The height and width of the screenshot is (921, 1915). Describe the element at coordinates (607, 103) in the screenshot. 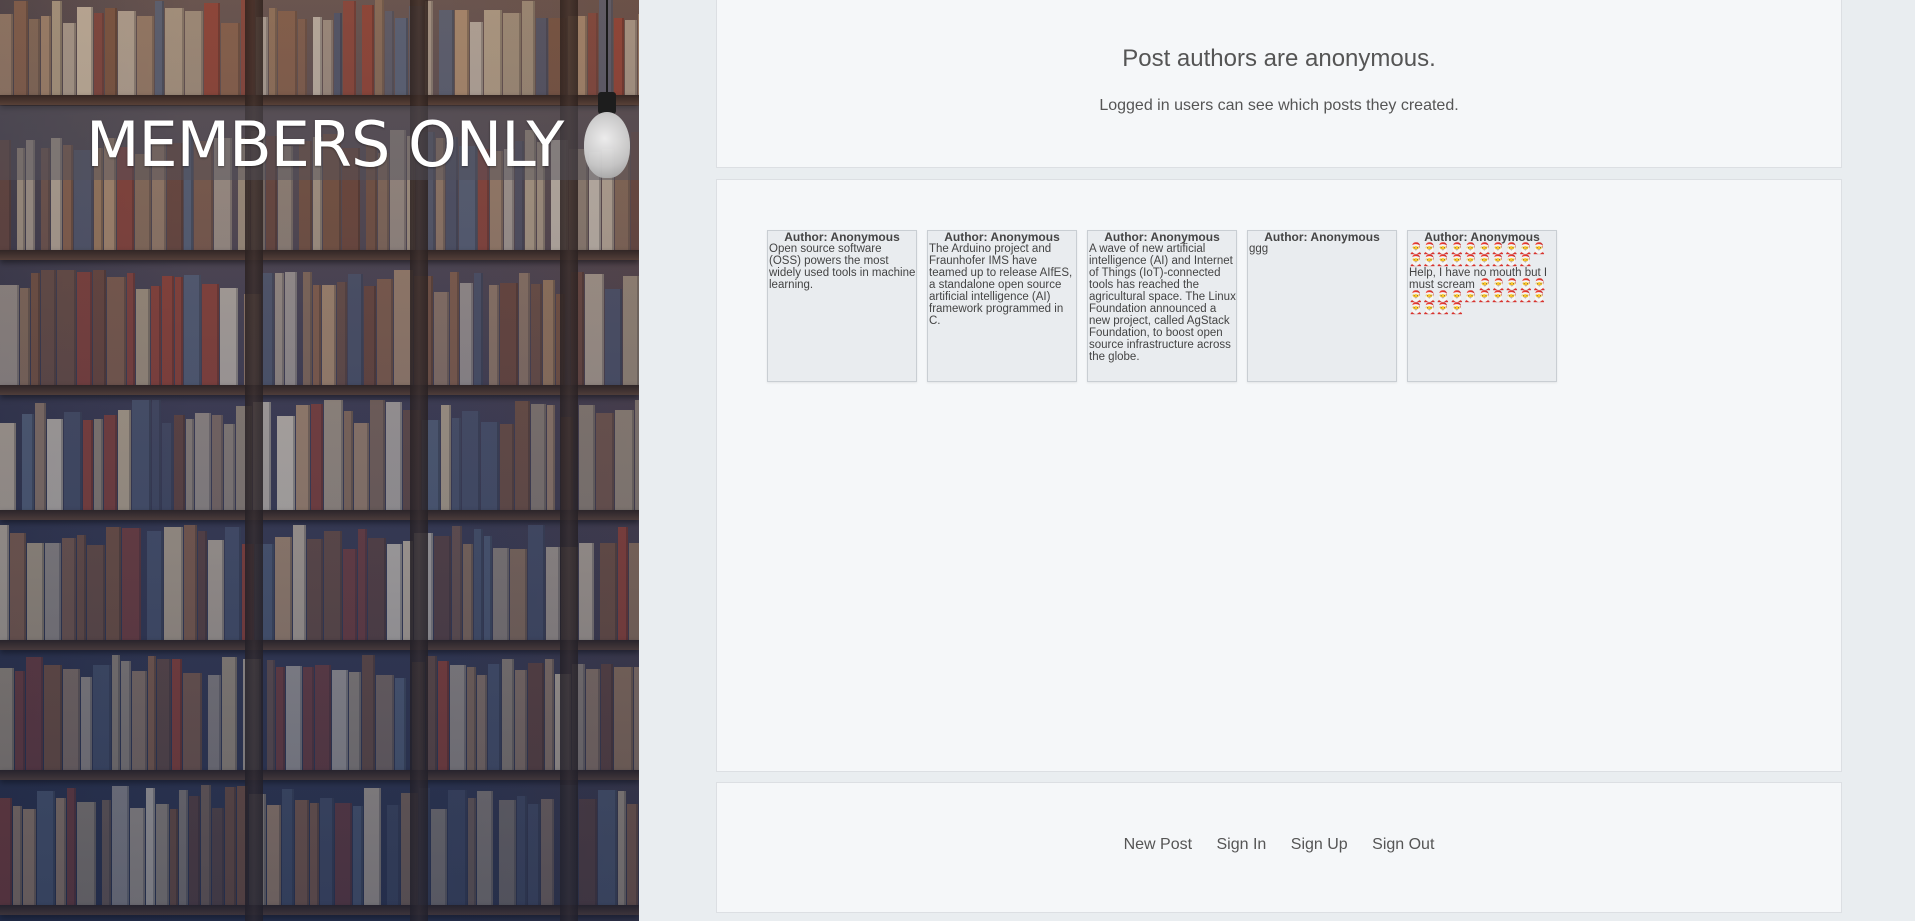

I see `lightbulb-cap` at that location.